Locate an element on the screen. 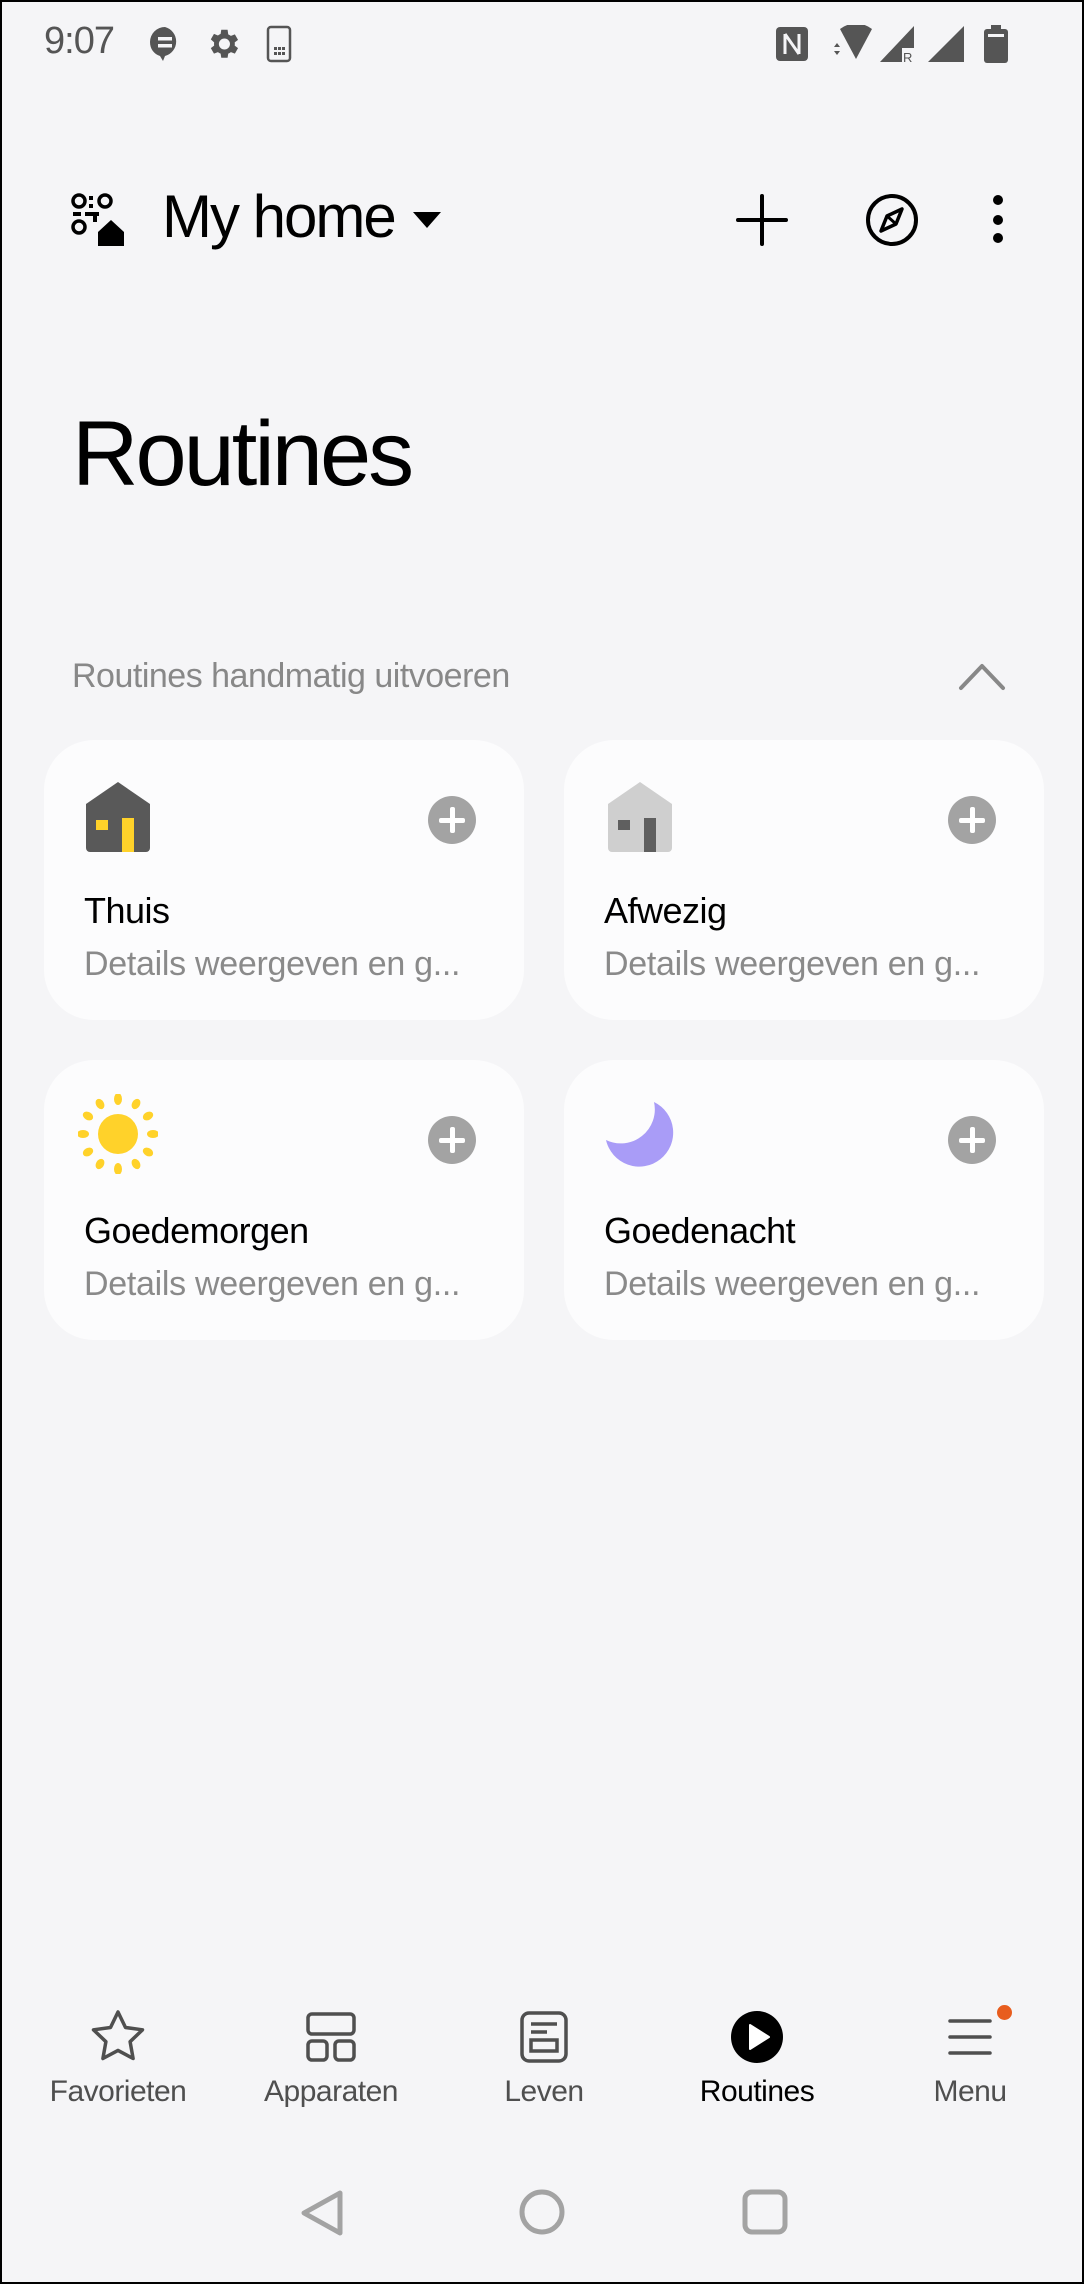 This screenshot has width=1084, height=2284. battery-icon is located at coordinates (996, 44).